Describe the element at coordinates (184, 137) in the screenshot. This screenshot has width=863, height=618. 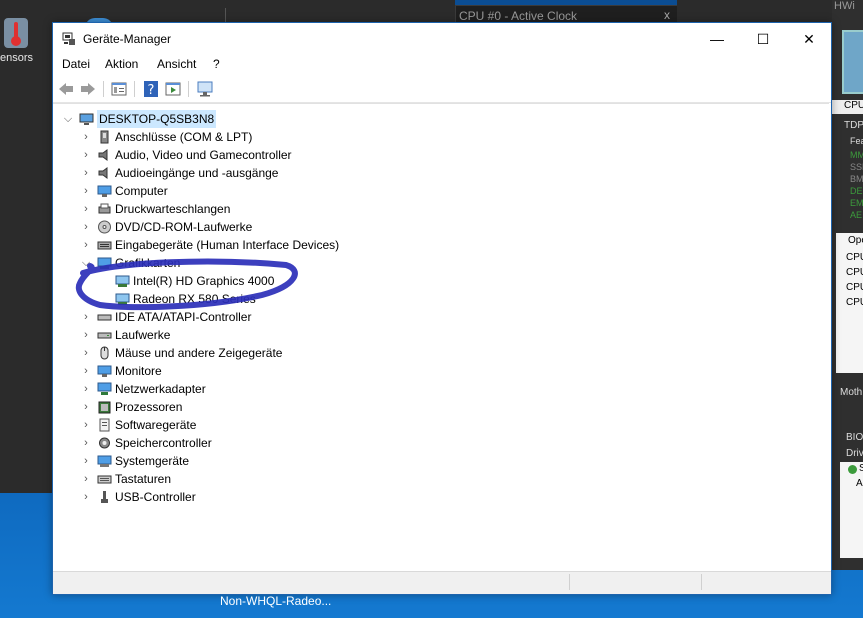
I see `tree-category-anschlüsse-com-lpt-label: Anschlüsse (COM & LPT)` at that location.